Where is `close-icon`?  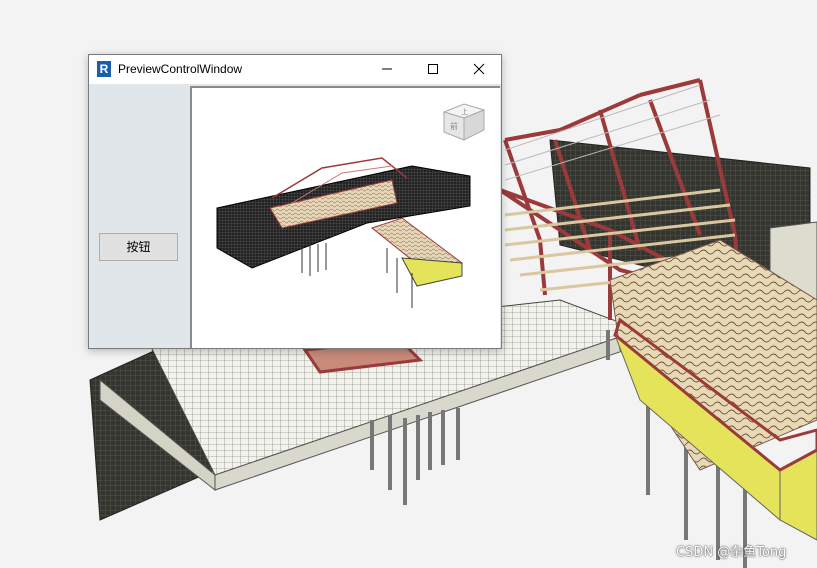 close-icon is located at coordinates (479, 69).